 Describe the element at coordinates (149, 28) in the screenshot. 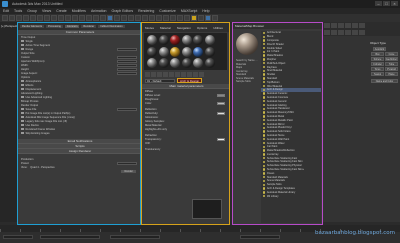

I see `menu-modes: Modes` at that location.